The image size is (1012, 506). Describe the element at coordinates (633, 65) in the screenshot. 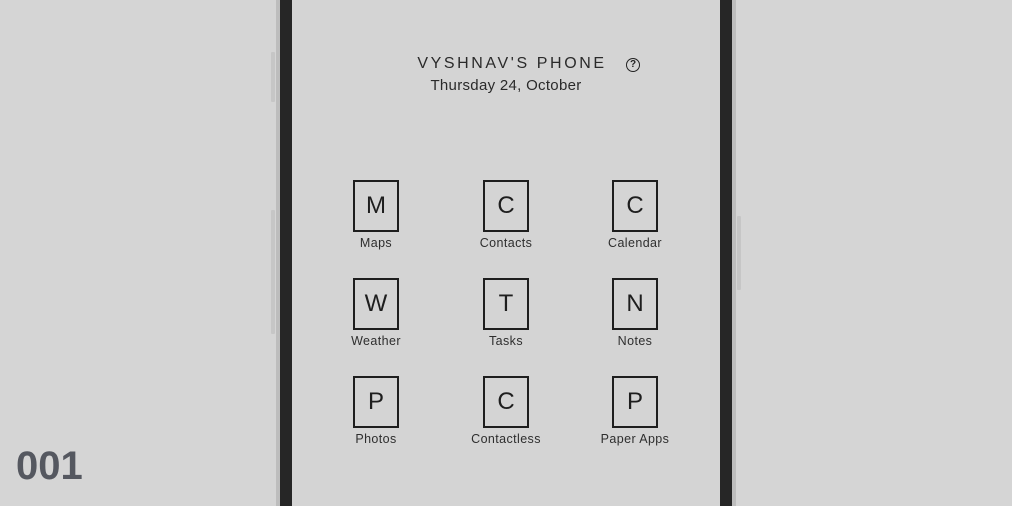

I see `question-circle-icon: ?` at that location.